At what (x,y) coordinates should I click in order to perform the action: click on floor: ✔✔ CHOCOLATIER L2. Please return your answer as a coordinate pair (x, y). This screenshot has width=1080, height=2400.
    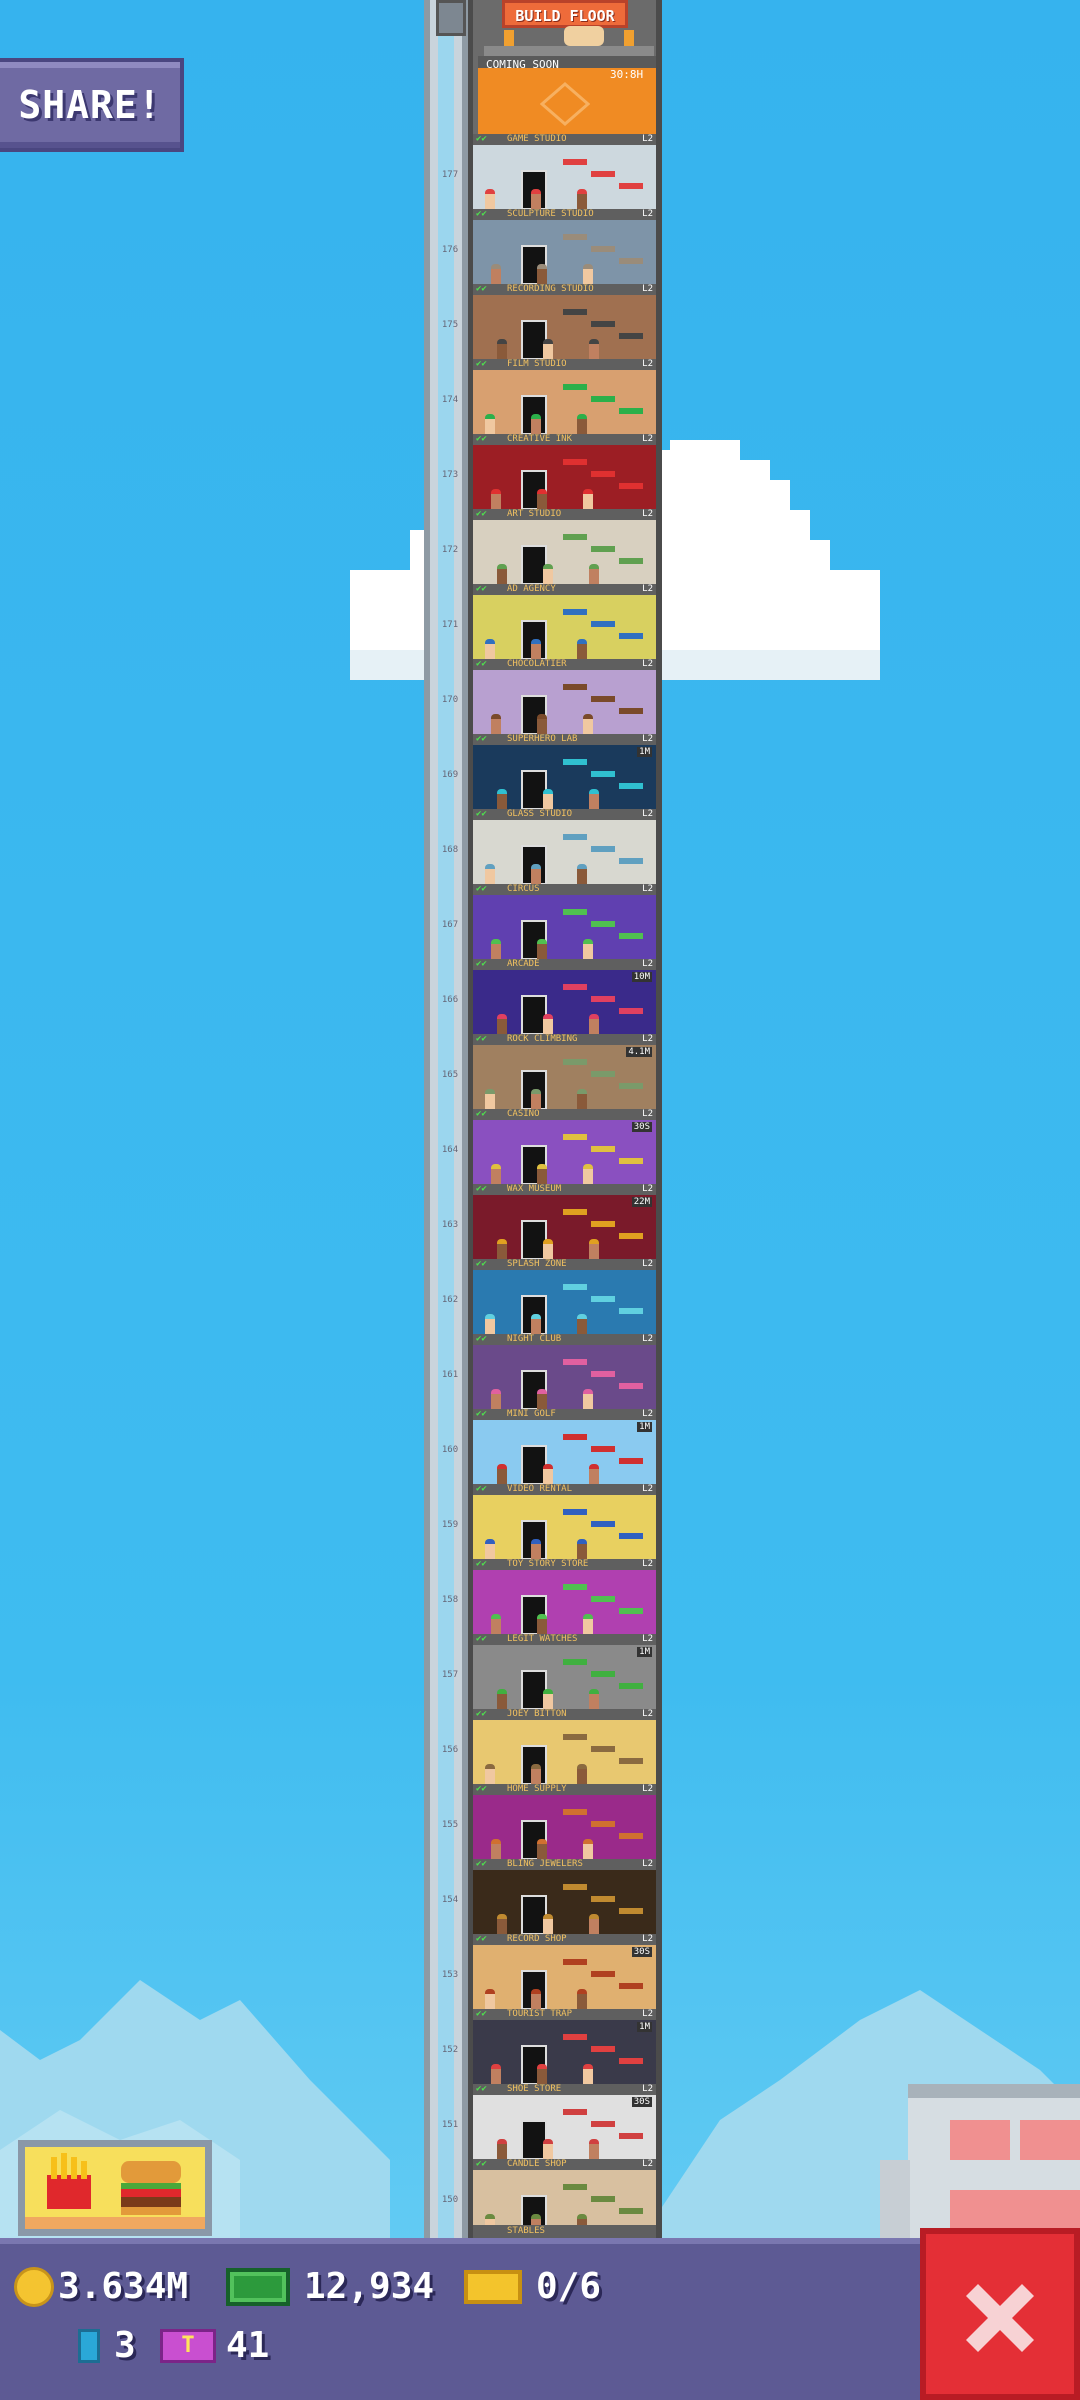
    Looking at the image, I should click on (564, 696).